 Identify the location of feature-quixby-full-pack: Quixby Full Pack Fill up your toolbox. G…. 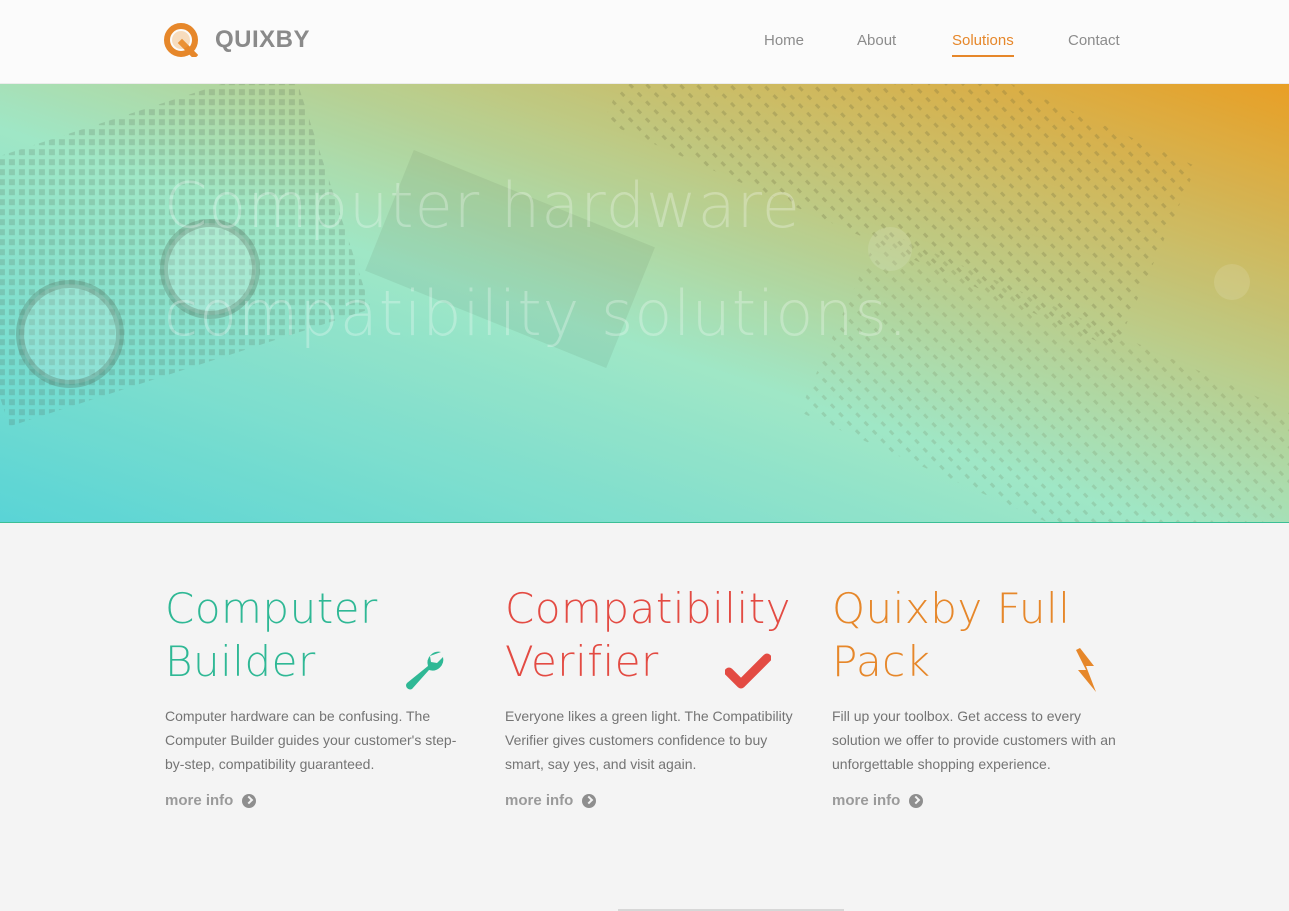
(982, 702).